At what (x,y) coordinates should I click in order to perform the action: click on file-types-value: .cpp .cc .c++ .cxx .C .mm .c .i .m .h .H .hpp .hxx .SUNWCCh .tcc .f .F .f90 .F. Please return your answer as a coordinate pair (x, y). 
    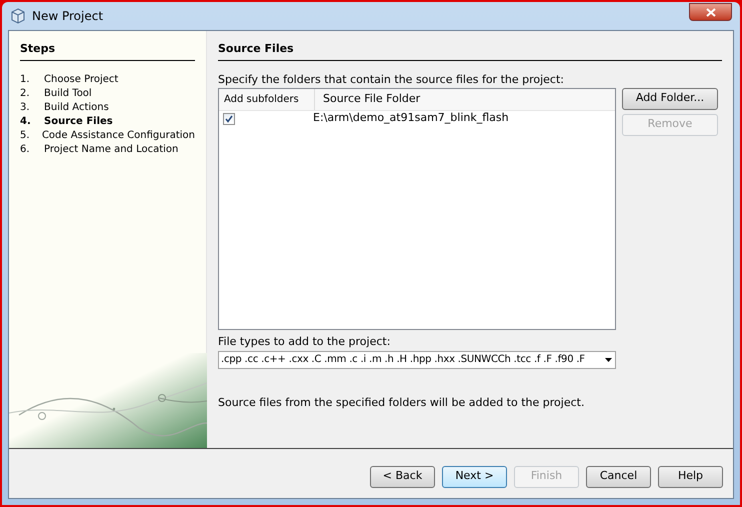
    Looking at the image, I should click on (403, 360).